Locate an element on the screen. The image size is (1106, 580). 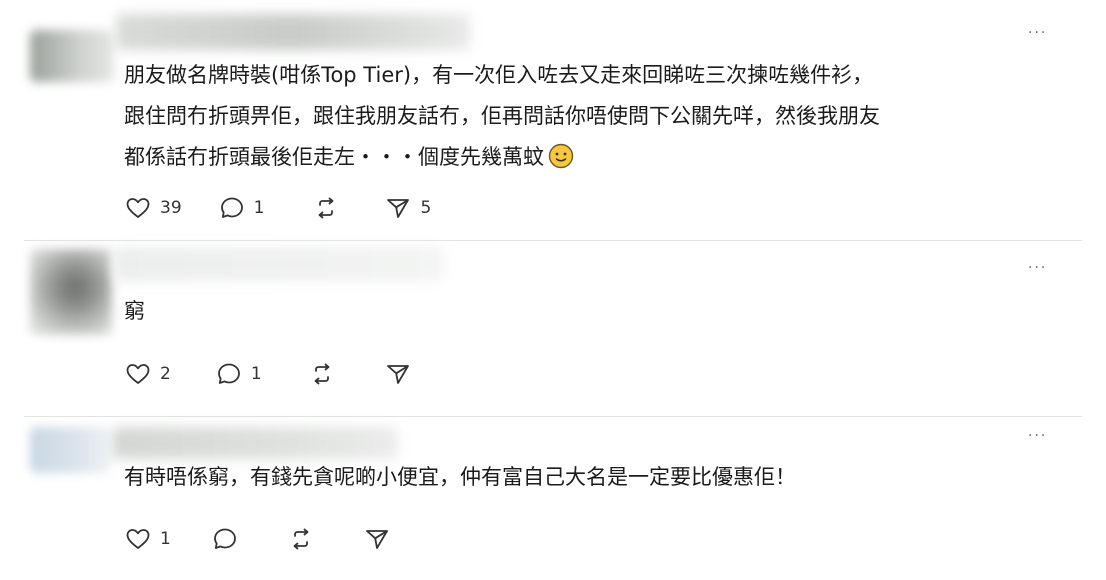
share-button: 5 is located at coordinates (407, 208).